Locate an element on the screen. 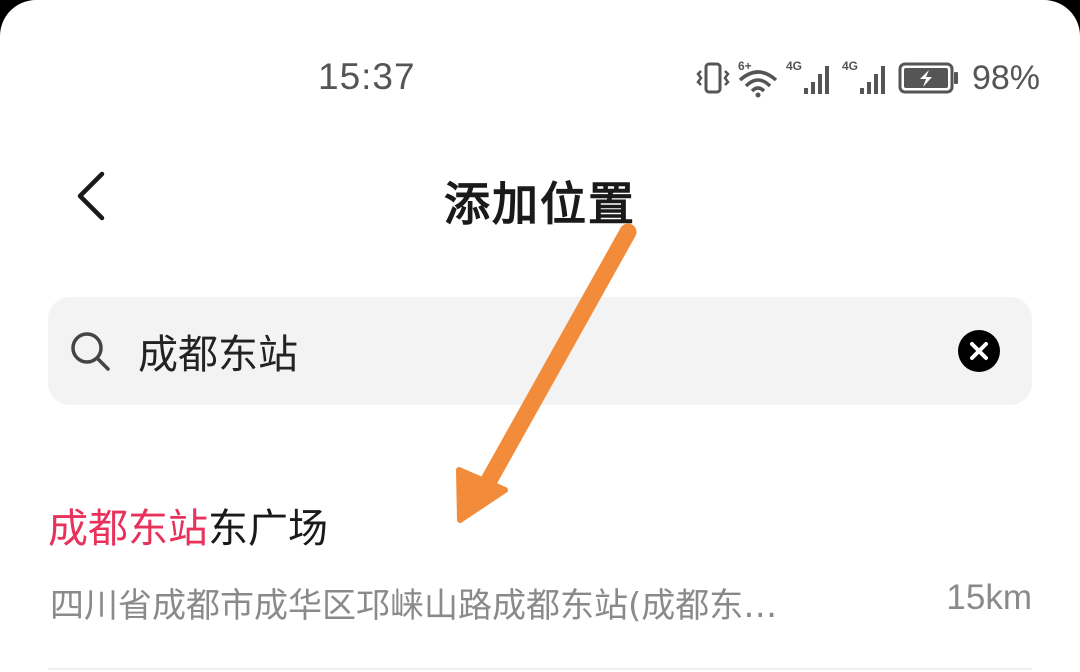  divider is located at coordinates (540, 669).